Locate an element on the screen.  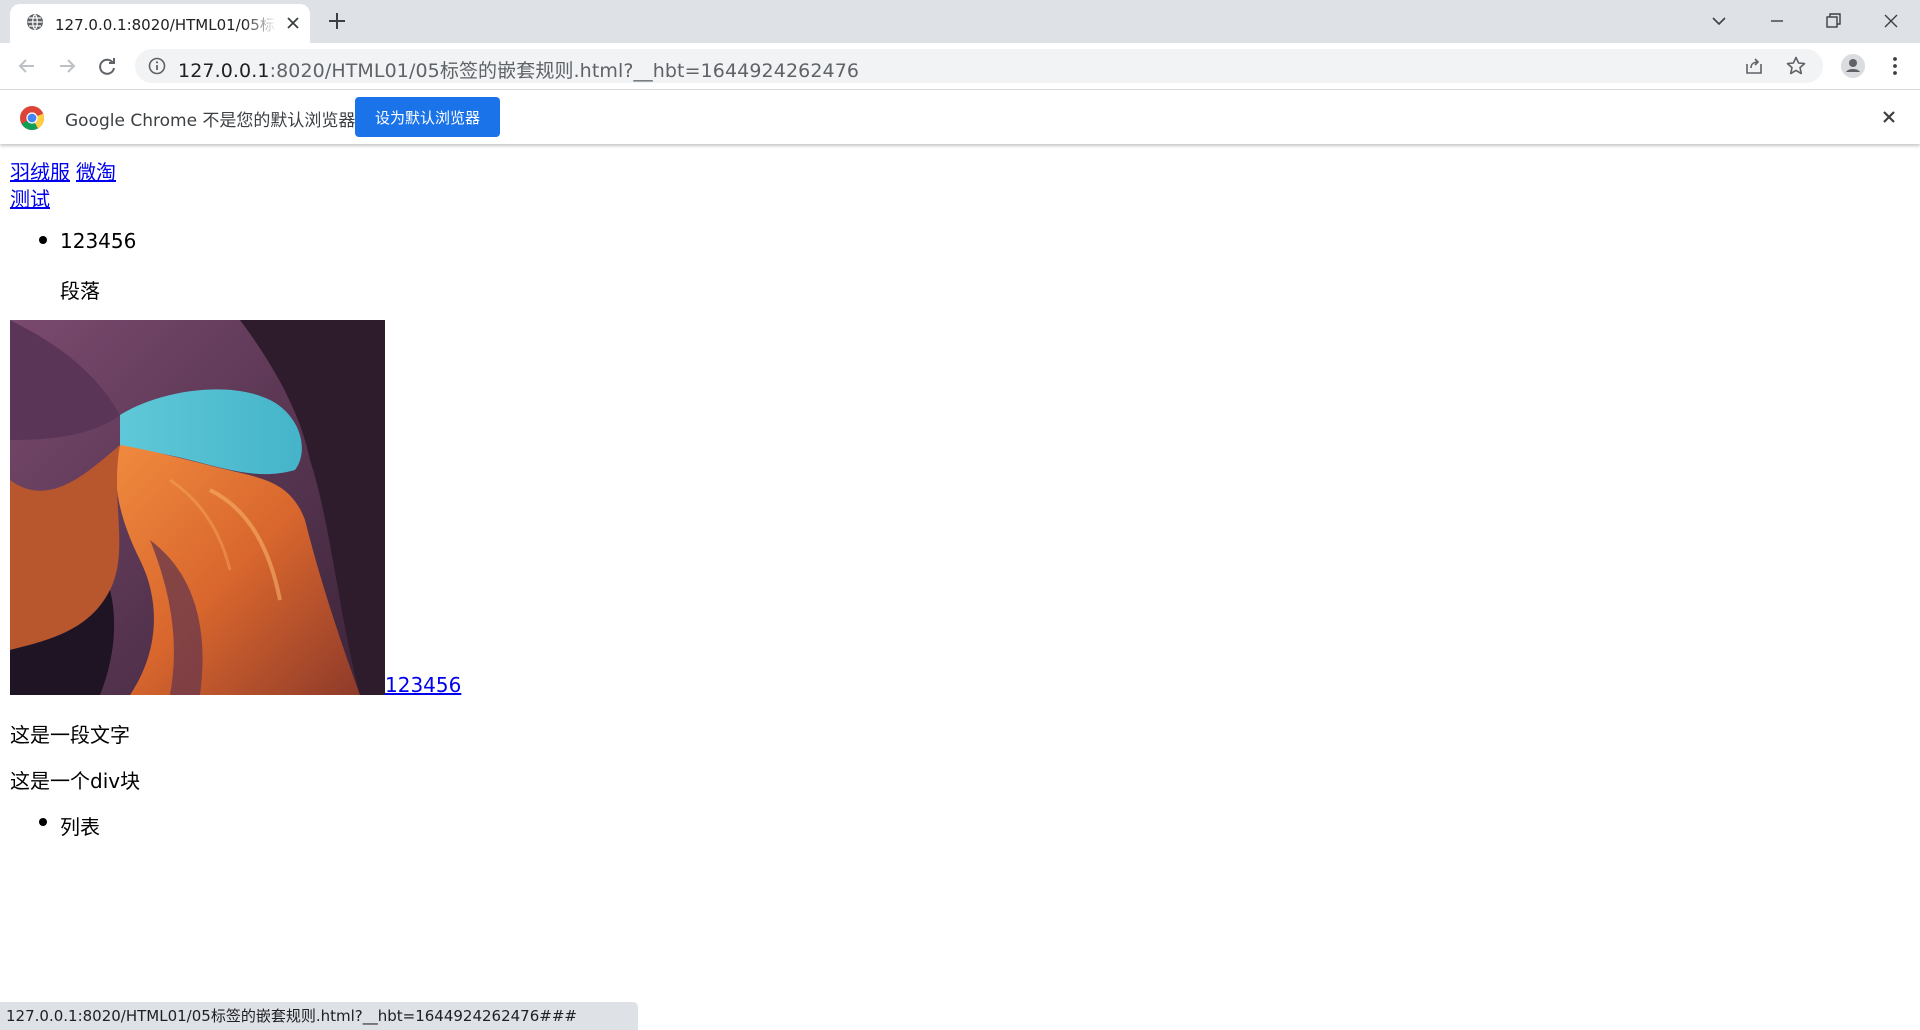
paragraph-text: 这是一段文字 is located at coordinates (70, 735).